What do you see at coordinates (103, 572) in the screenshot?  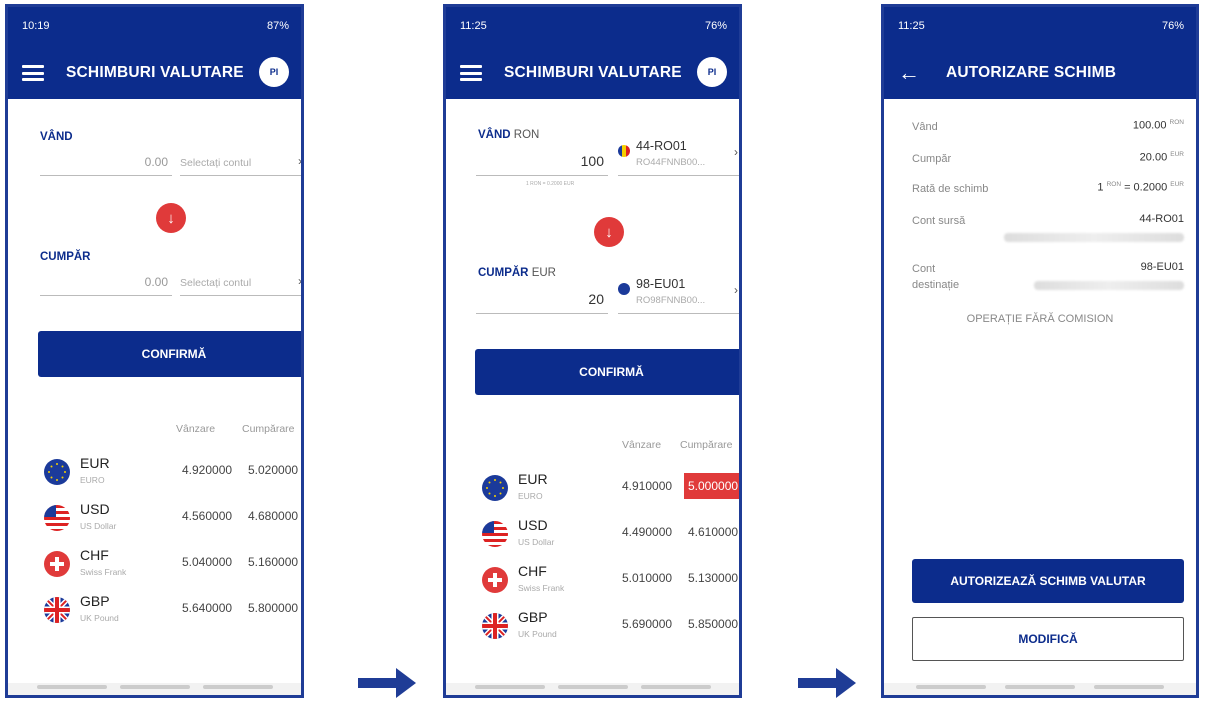 I see `currency-name: Swiss Frank` at bounding box center [103, 572].